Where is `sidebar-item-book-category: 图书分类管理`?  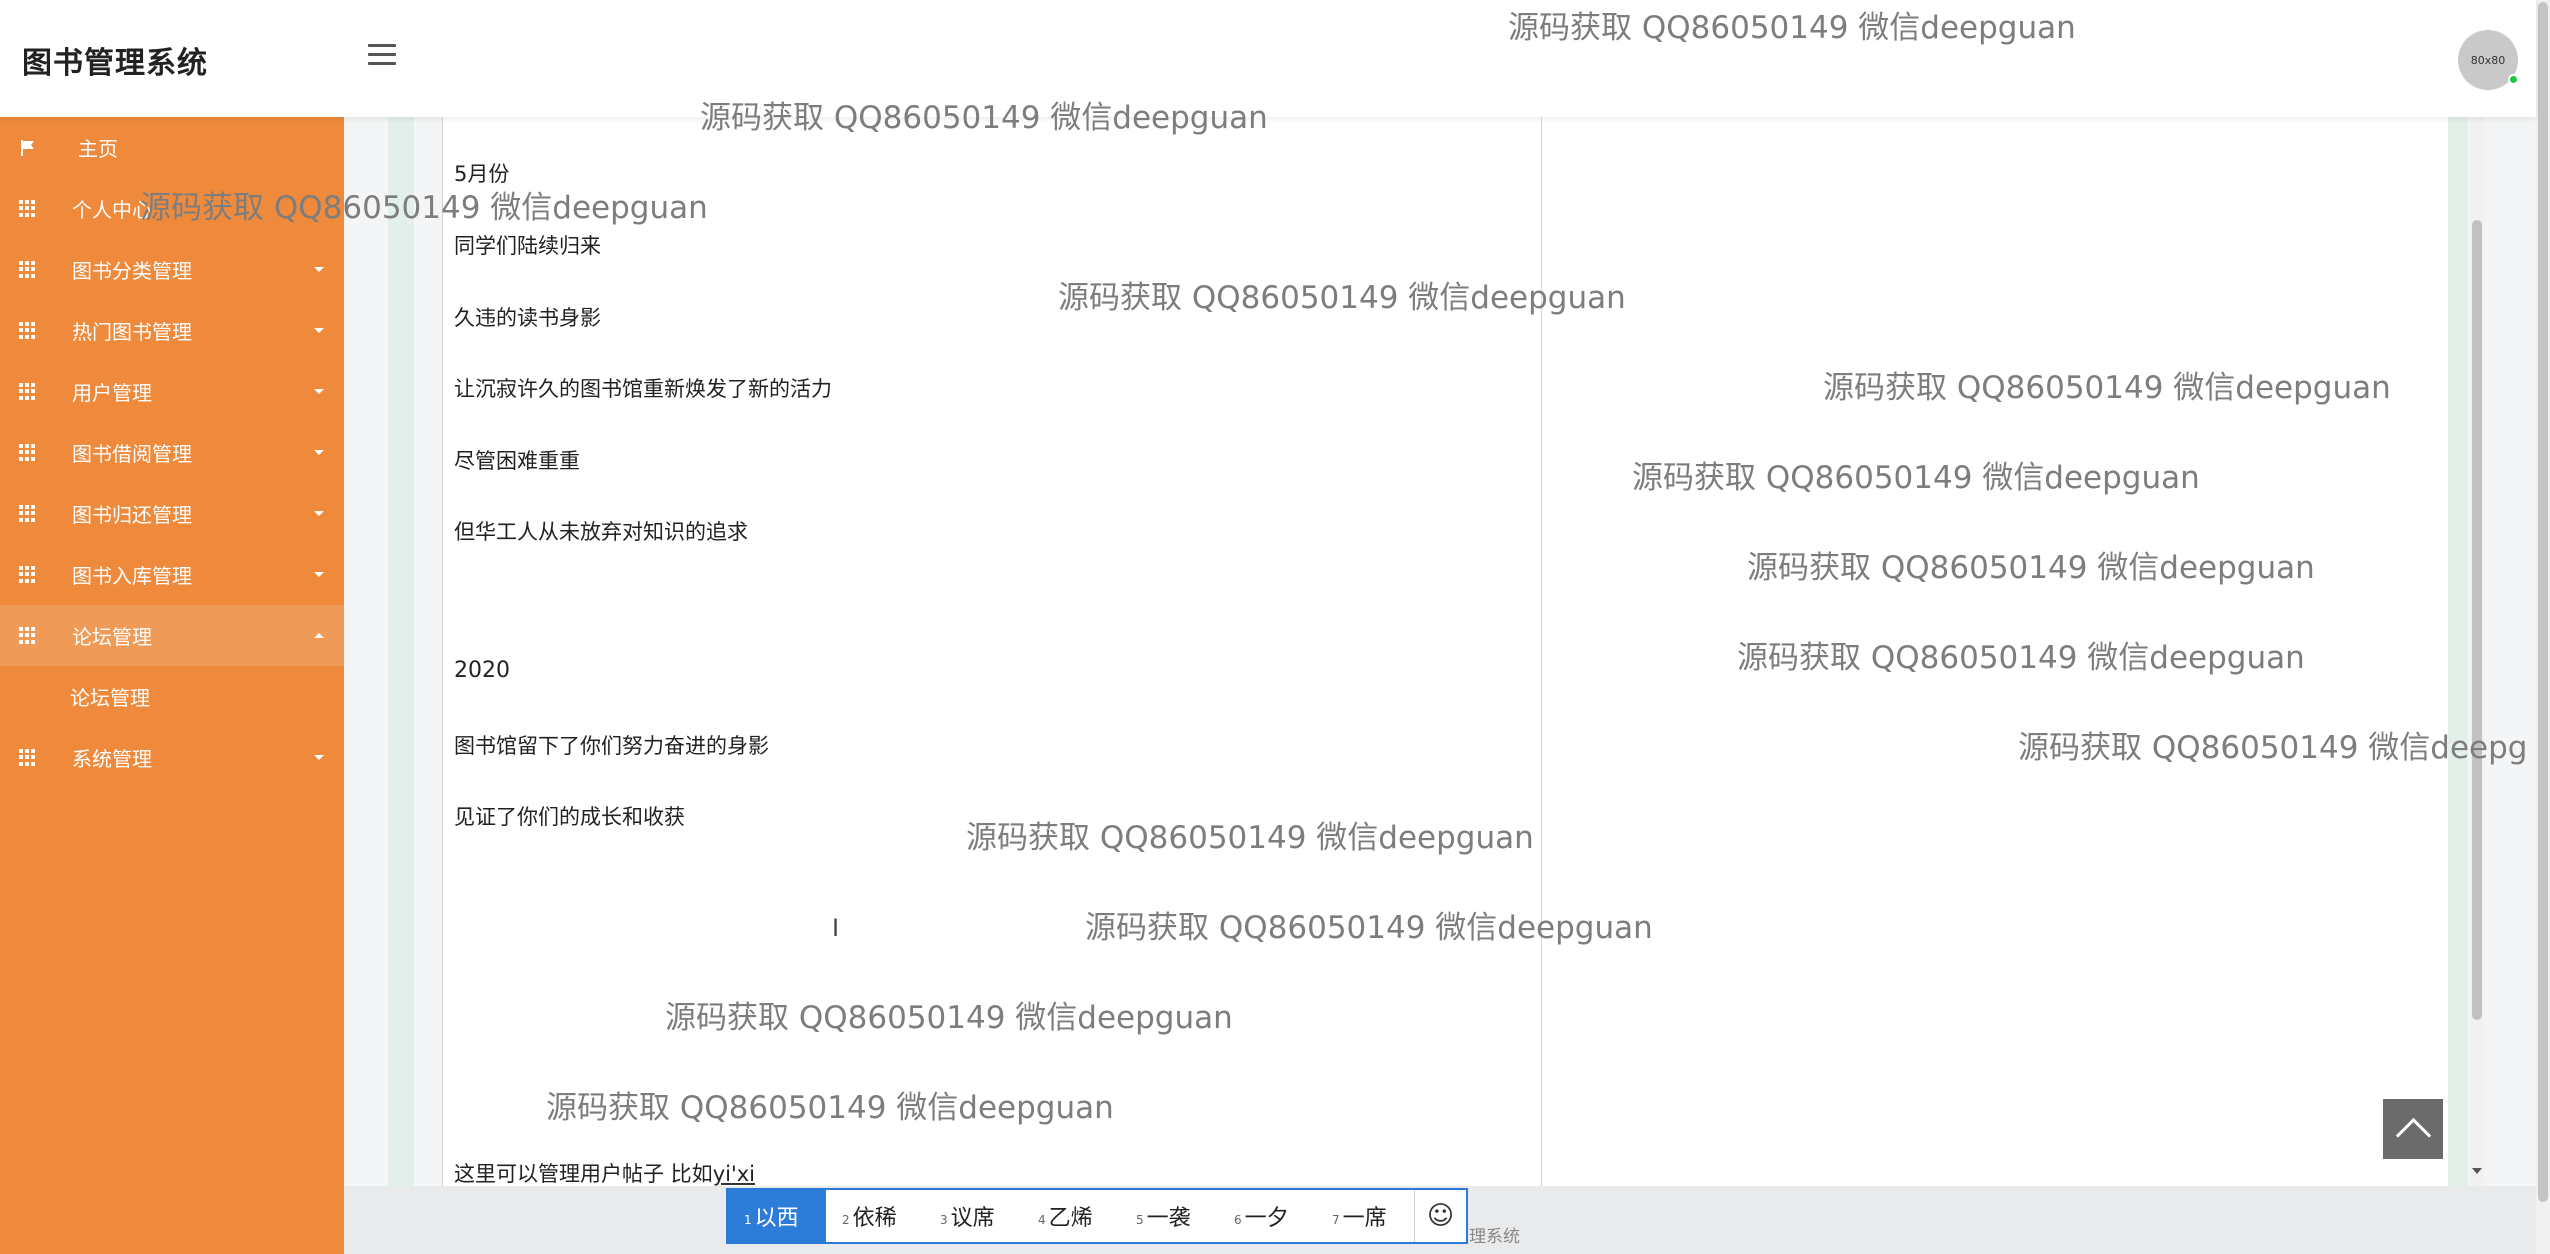 sidebar-item-book-category: 图书分类管理 is located at coordinates (172, 269).